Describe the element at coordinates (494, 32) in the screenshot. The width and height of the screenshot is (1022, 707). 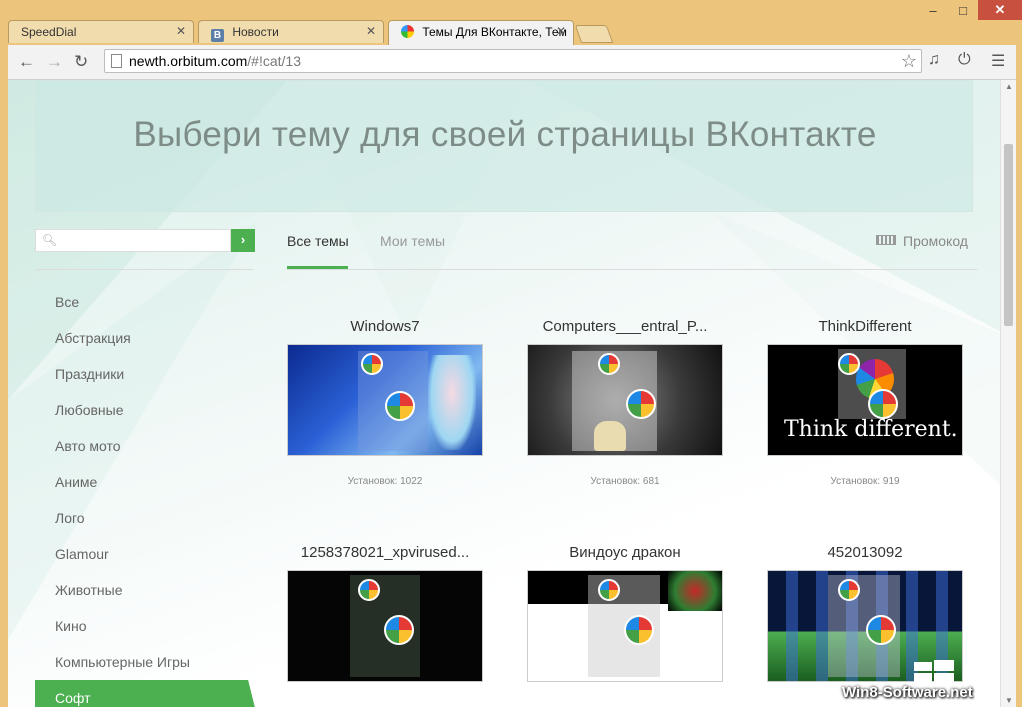
I see `tab-title: Темы Для ВКонтакте, Тем` at that location.